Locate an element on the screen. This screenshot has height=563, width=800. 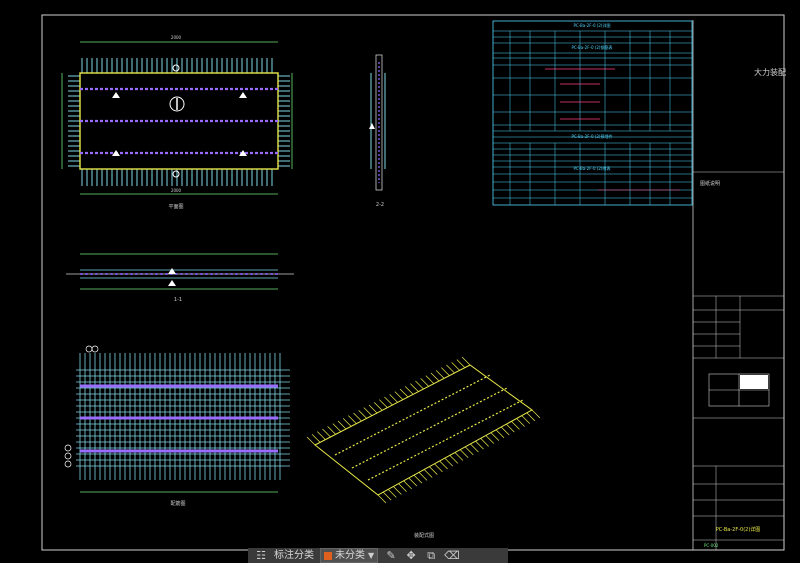
svg-text: PC-Ba-2F-0 (2)钢筋表 is located at coordinates (592, 47).